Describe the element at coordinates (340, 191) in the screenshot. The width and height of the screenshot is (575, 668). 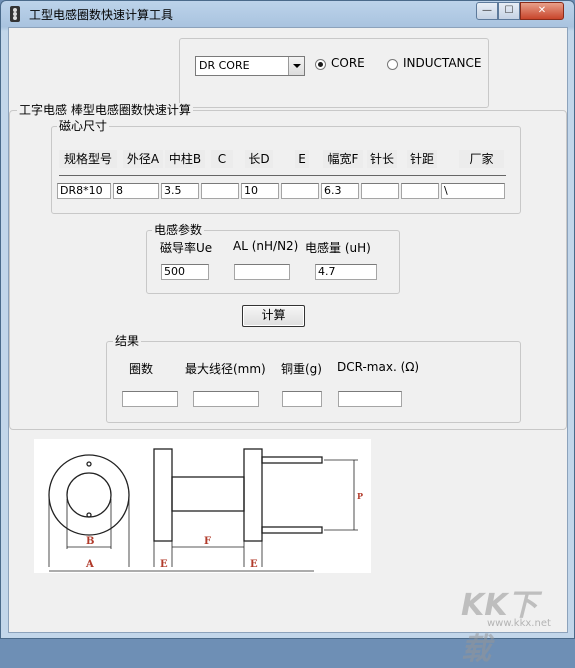
I see `width-f-input: 6.3` at that location.